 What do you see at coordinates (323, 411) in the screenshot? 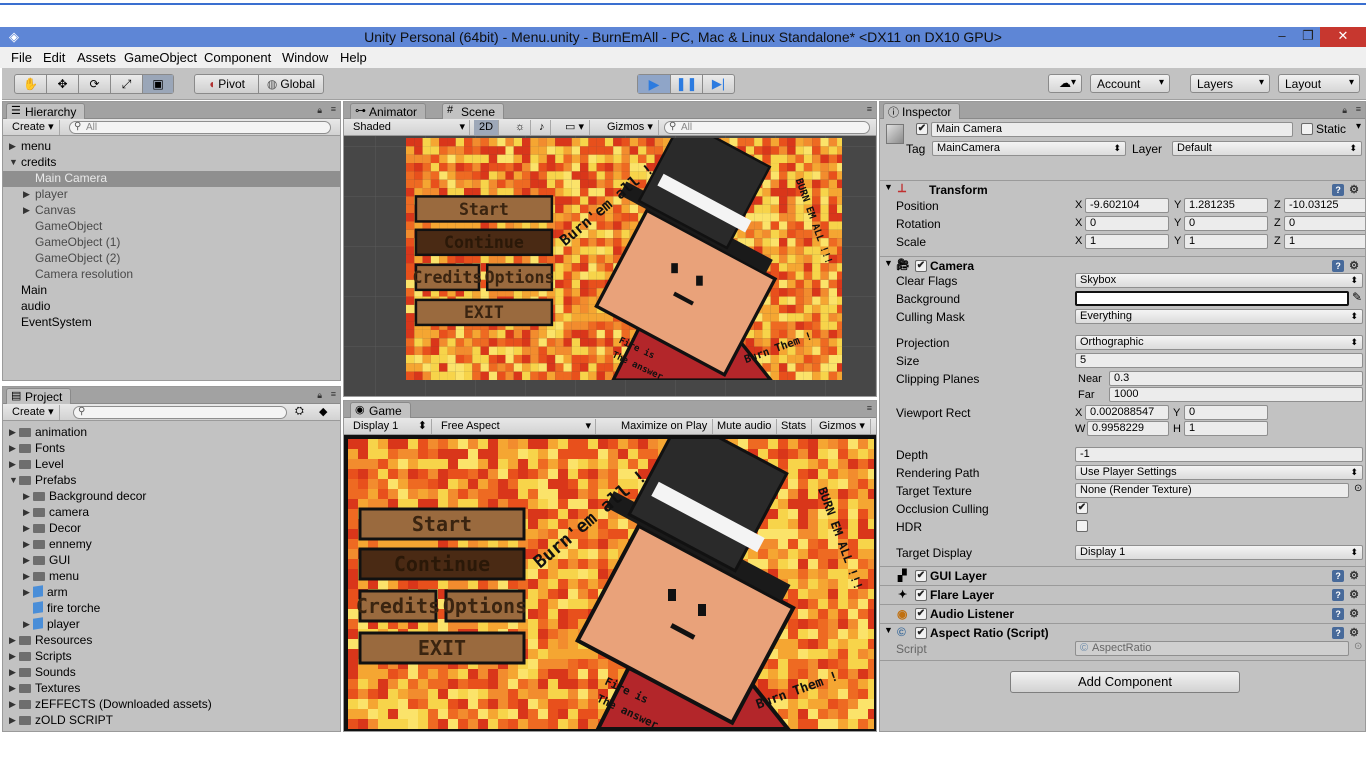
I see `filter-label-icon: ◆` at bounding box center [323, 411].